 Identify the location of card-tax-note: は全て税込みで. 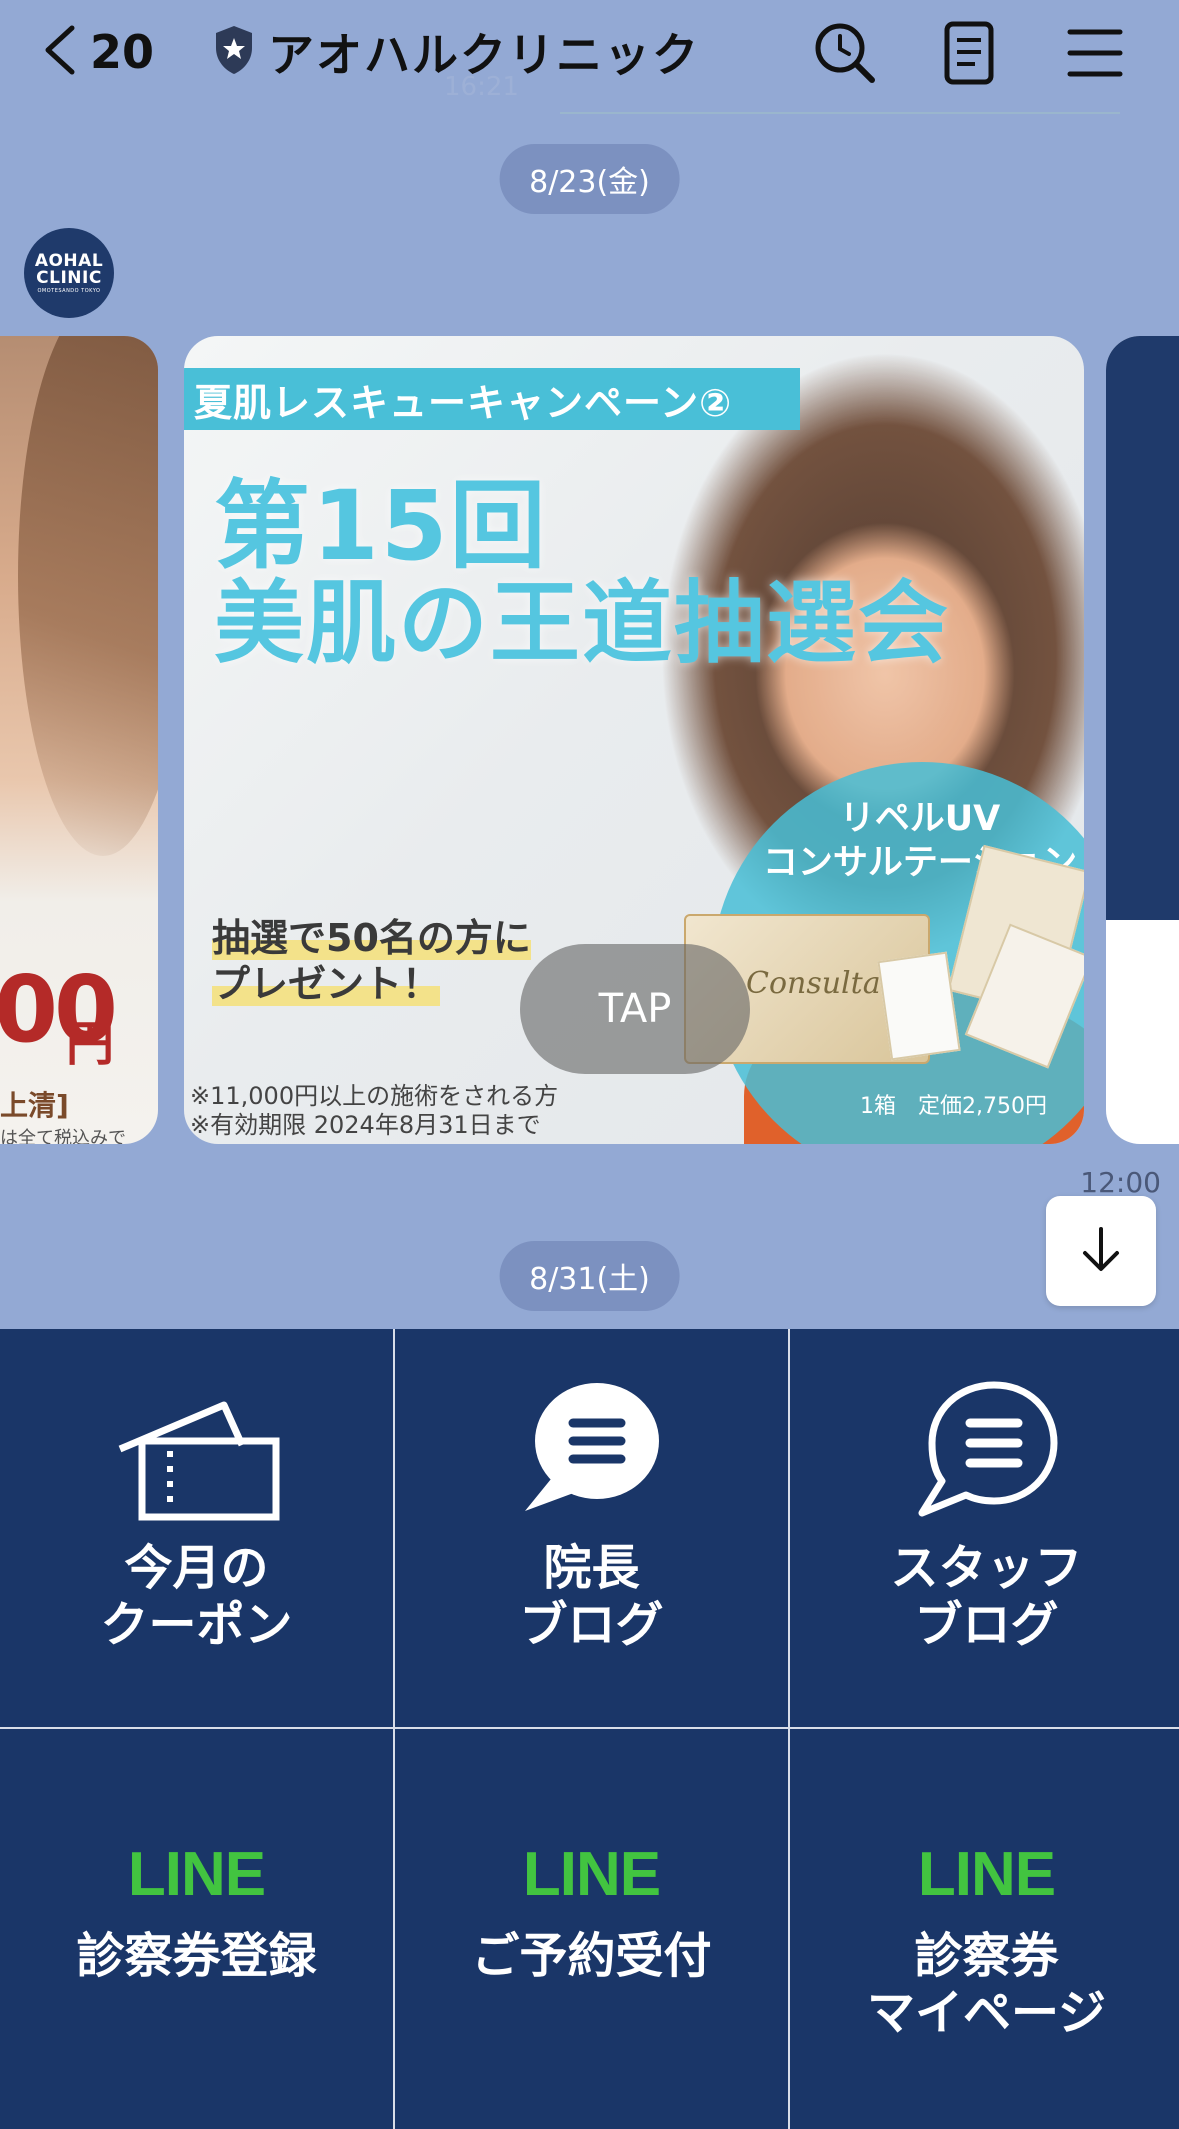
(63, 1136).